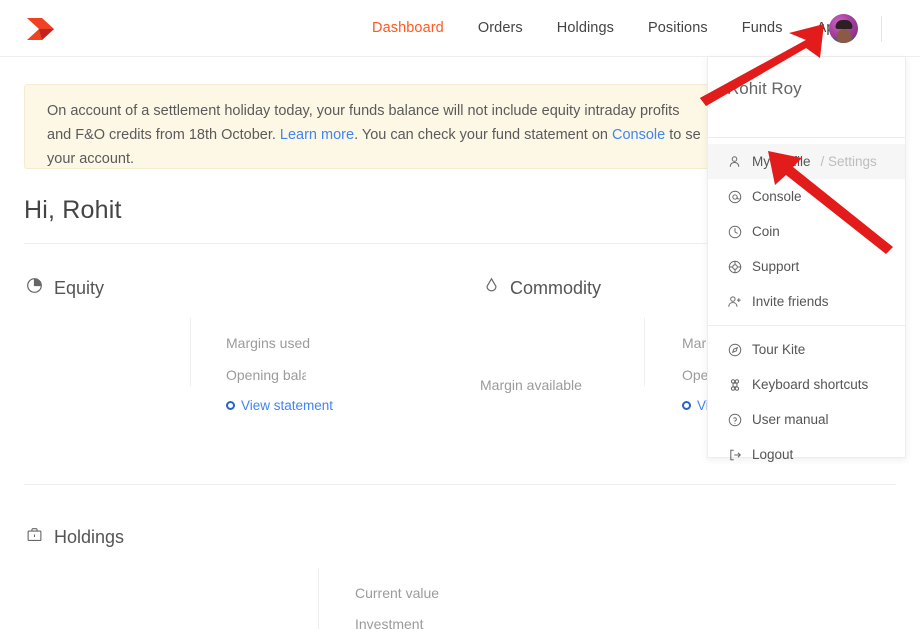 This screenshot has width=920, height=629. I want to click on nav-item-orders: Orders, so click(500, 28).